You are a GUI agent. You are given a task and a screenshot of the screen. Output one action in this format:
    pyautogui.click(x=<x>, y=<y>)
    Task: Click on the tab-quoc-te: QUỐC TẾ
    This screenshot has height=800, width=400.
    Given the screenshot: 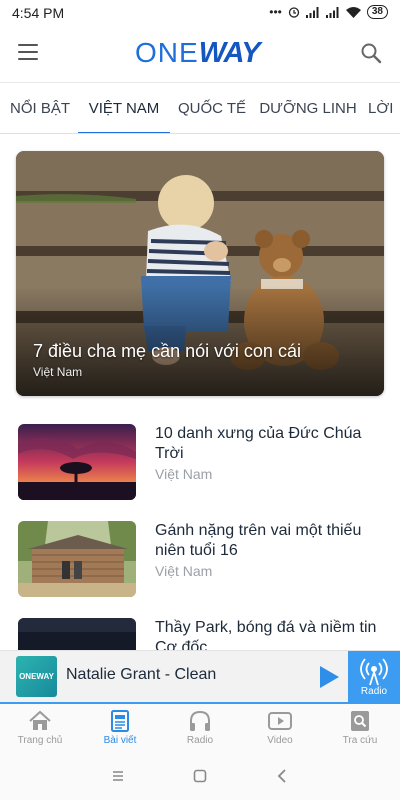 What is the action you would take?
    pyautogui.click(x=212, y=108)
    